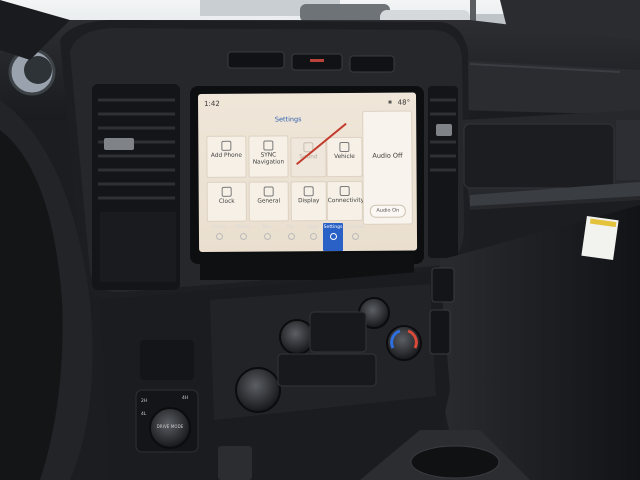 Image resolution: width=640 pixels, height=480 pixels. Describe the element at coordinates (144, 401) in the screenshot. I see `drive-position-2h: 2H` at that location.